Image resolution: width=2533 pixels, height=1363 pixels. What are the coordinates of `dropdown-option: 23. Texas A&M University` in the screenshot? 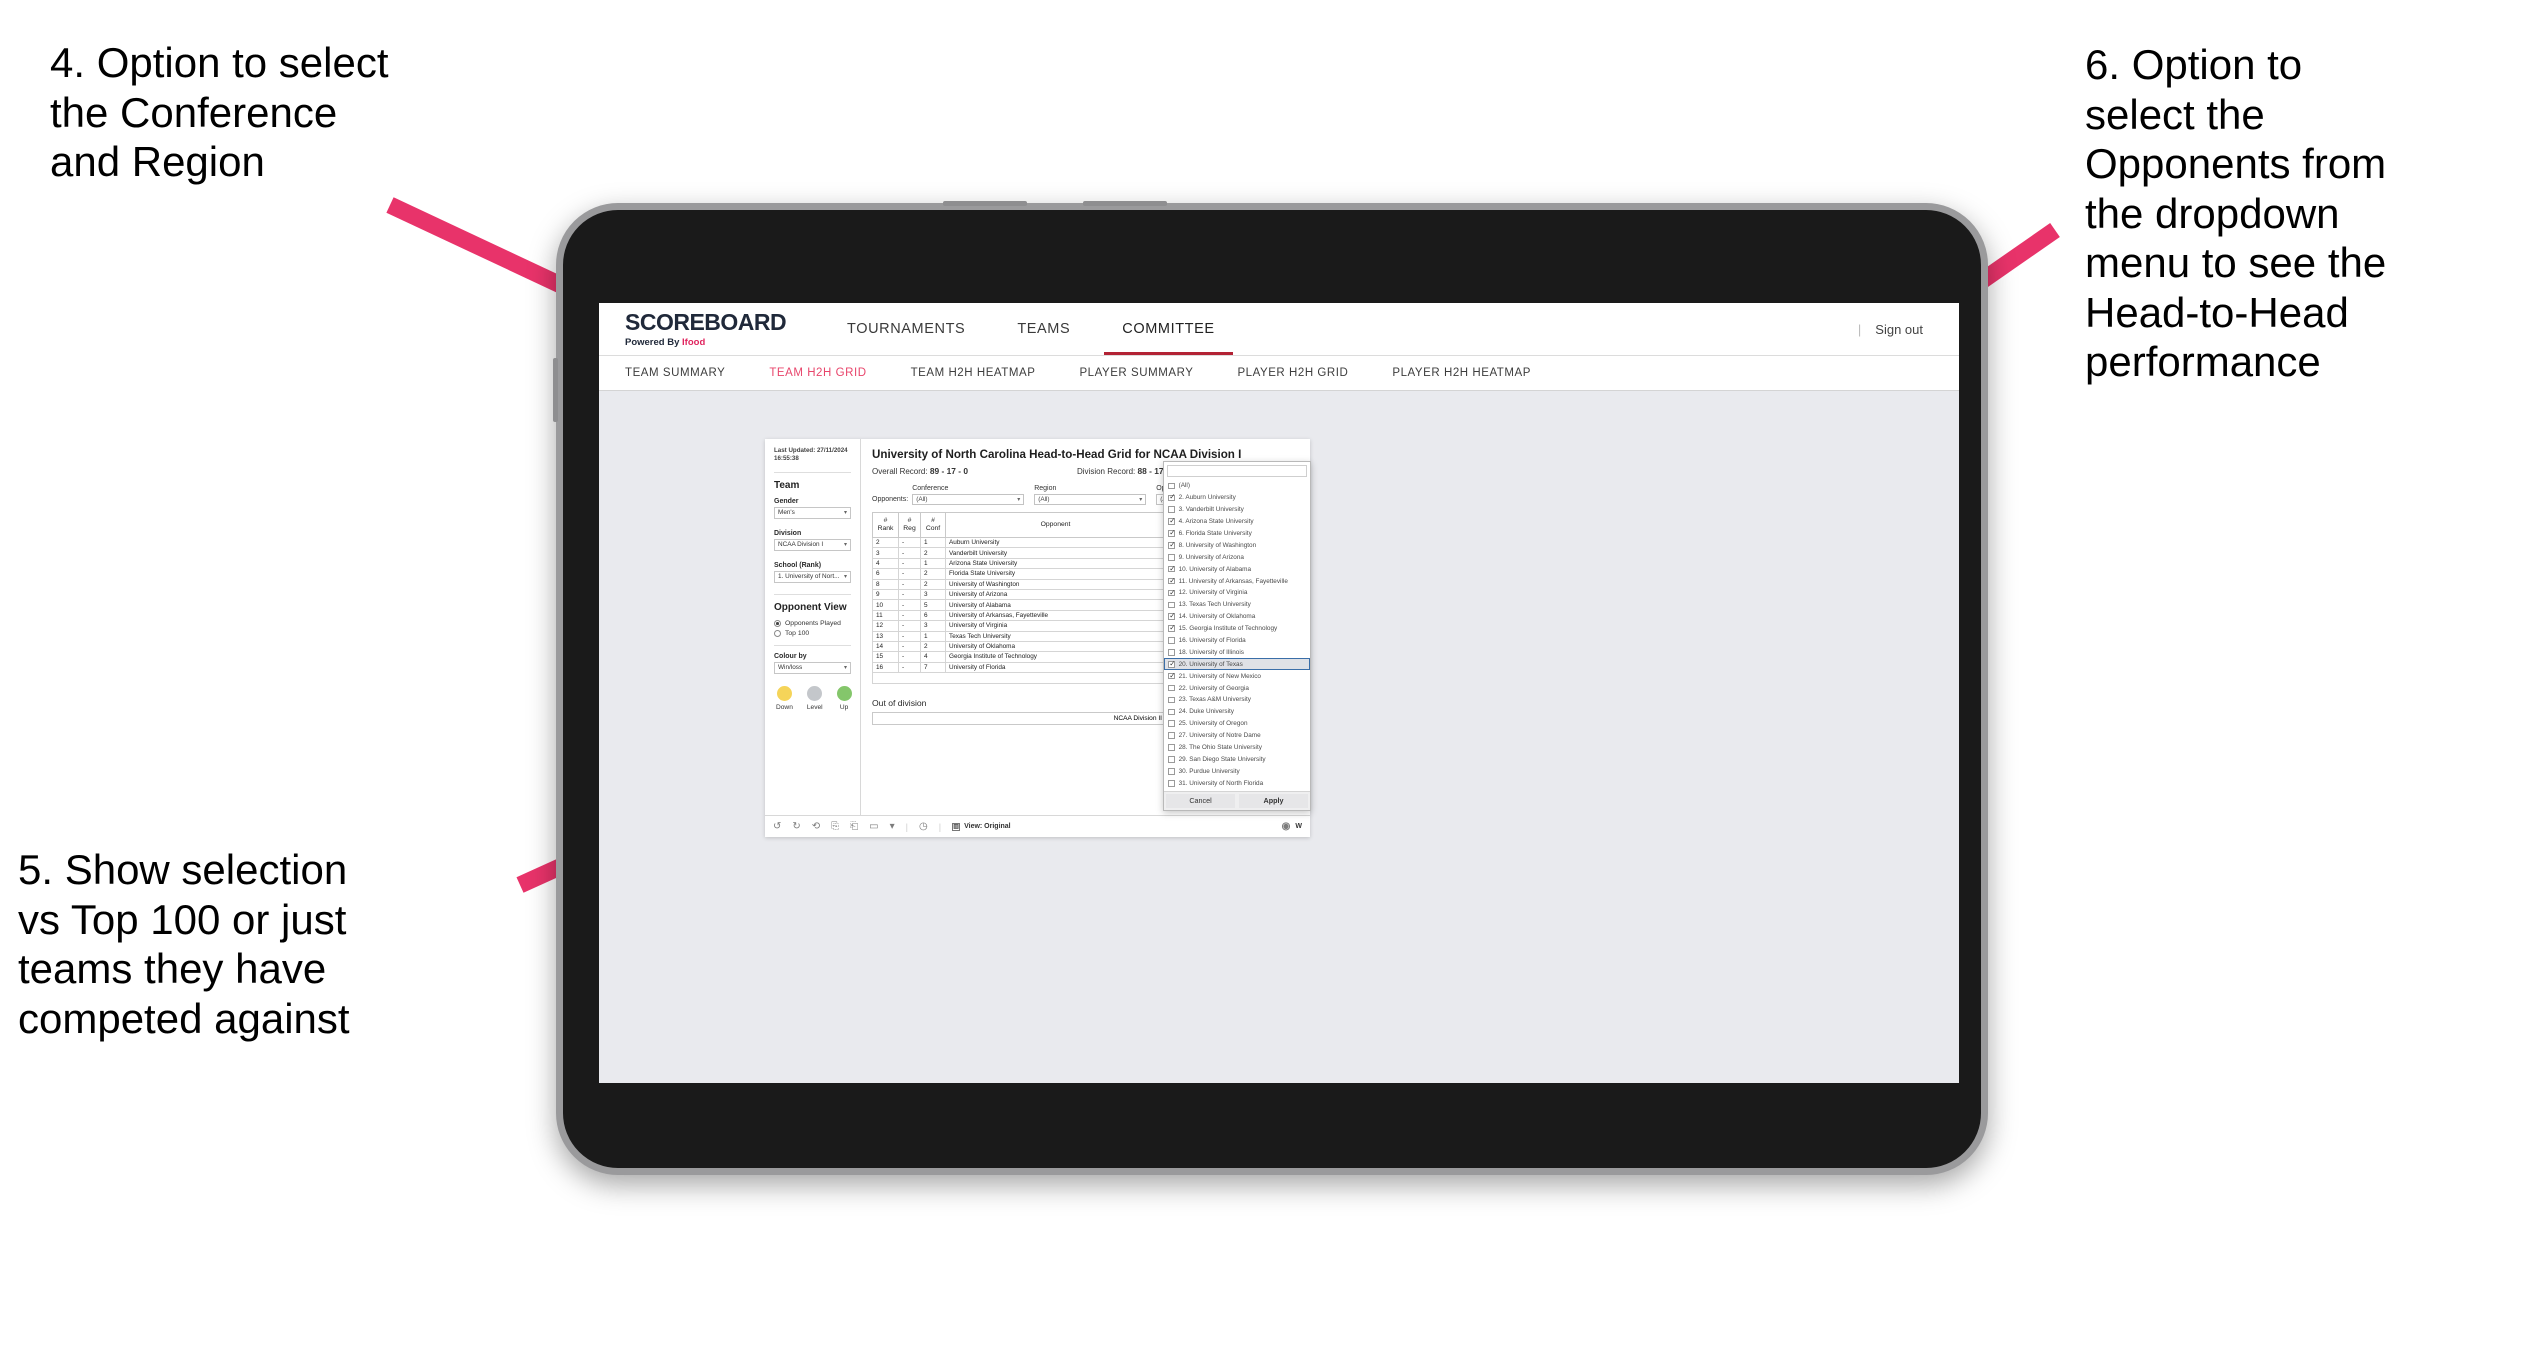 It's located at (1237, 700).